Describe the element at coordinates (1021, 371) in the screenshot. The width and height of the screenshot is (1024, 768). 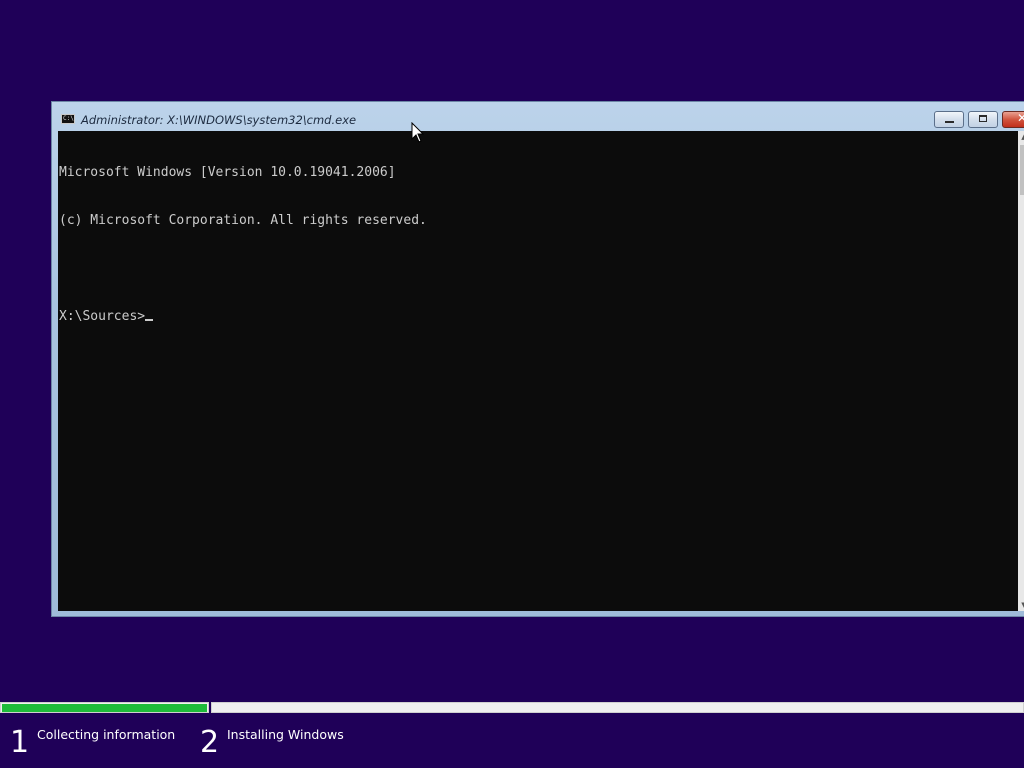
I see `vertical-scrollbar: ▲ ▼` at that location.